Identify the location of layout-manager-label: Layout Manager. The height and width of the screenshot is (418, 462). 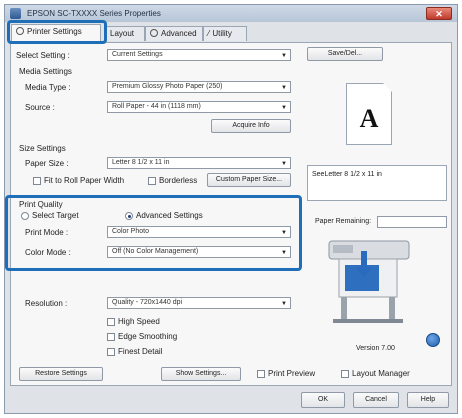
(381, 373).